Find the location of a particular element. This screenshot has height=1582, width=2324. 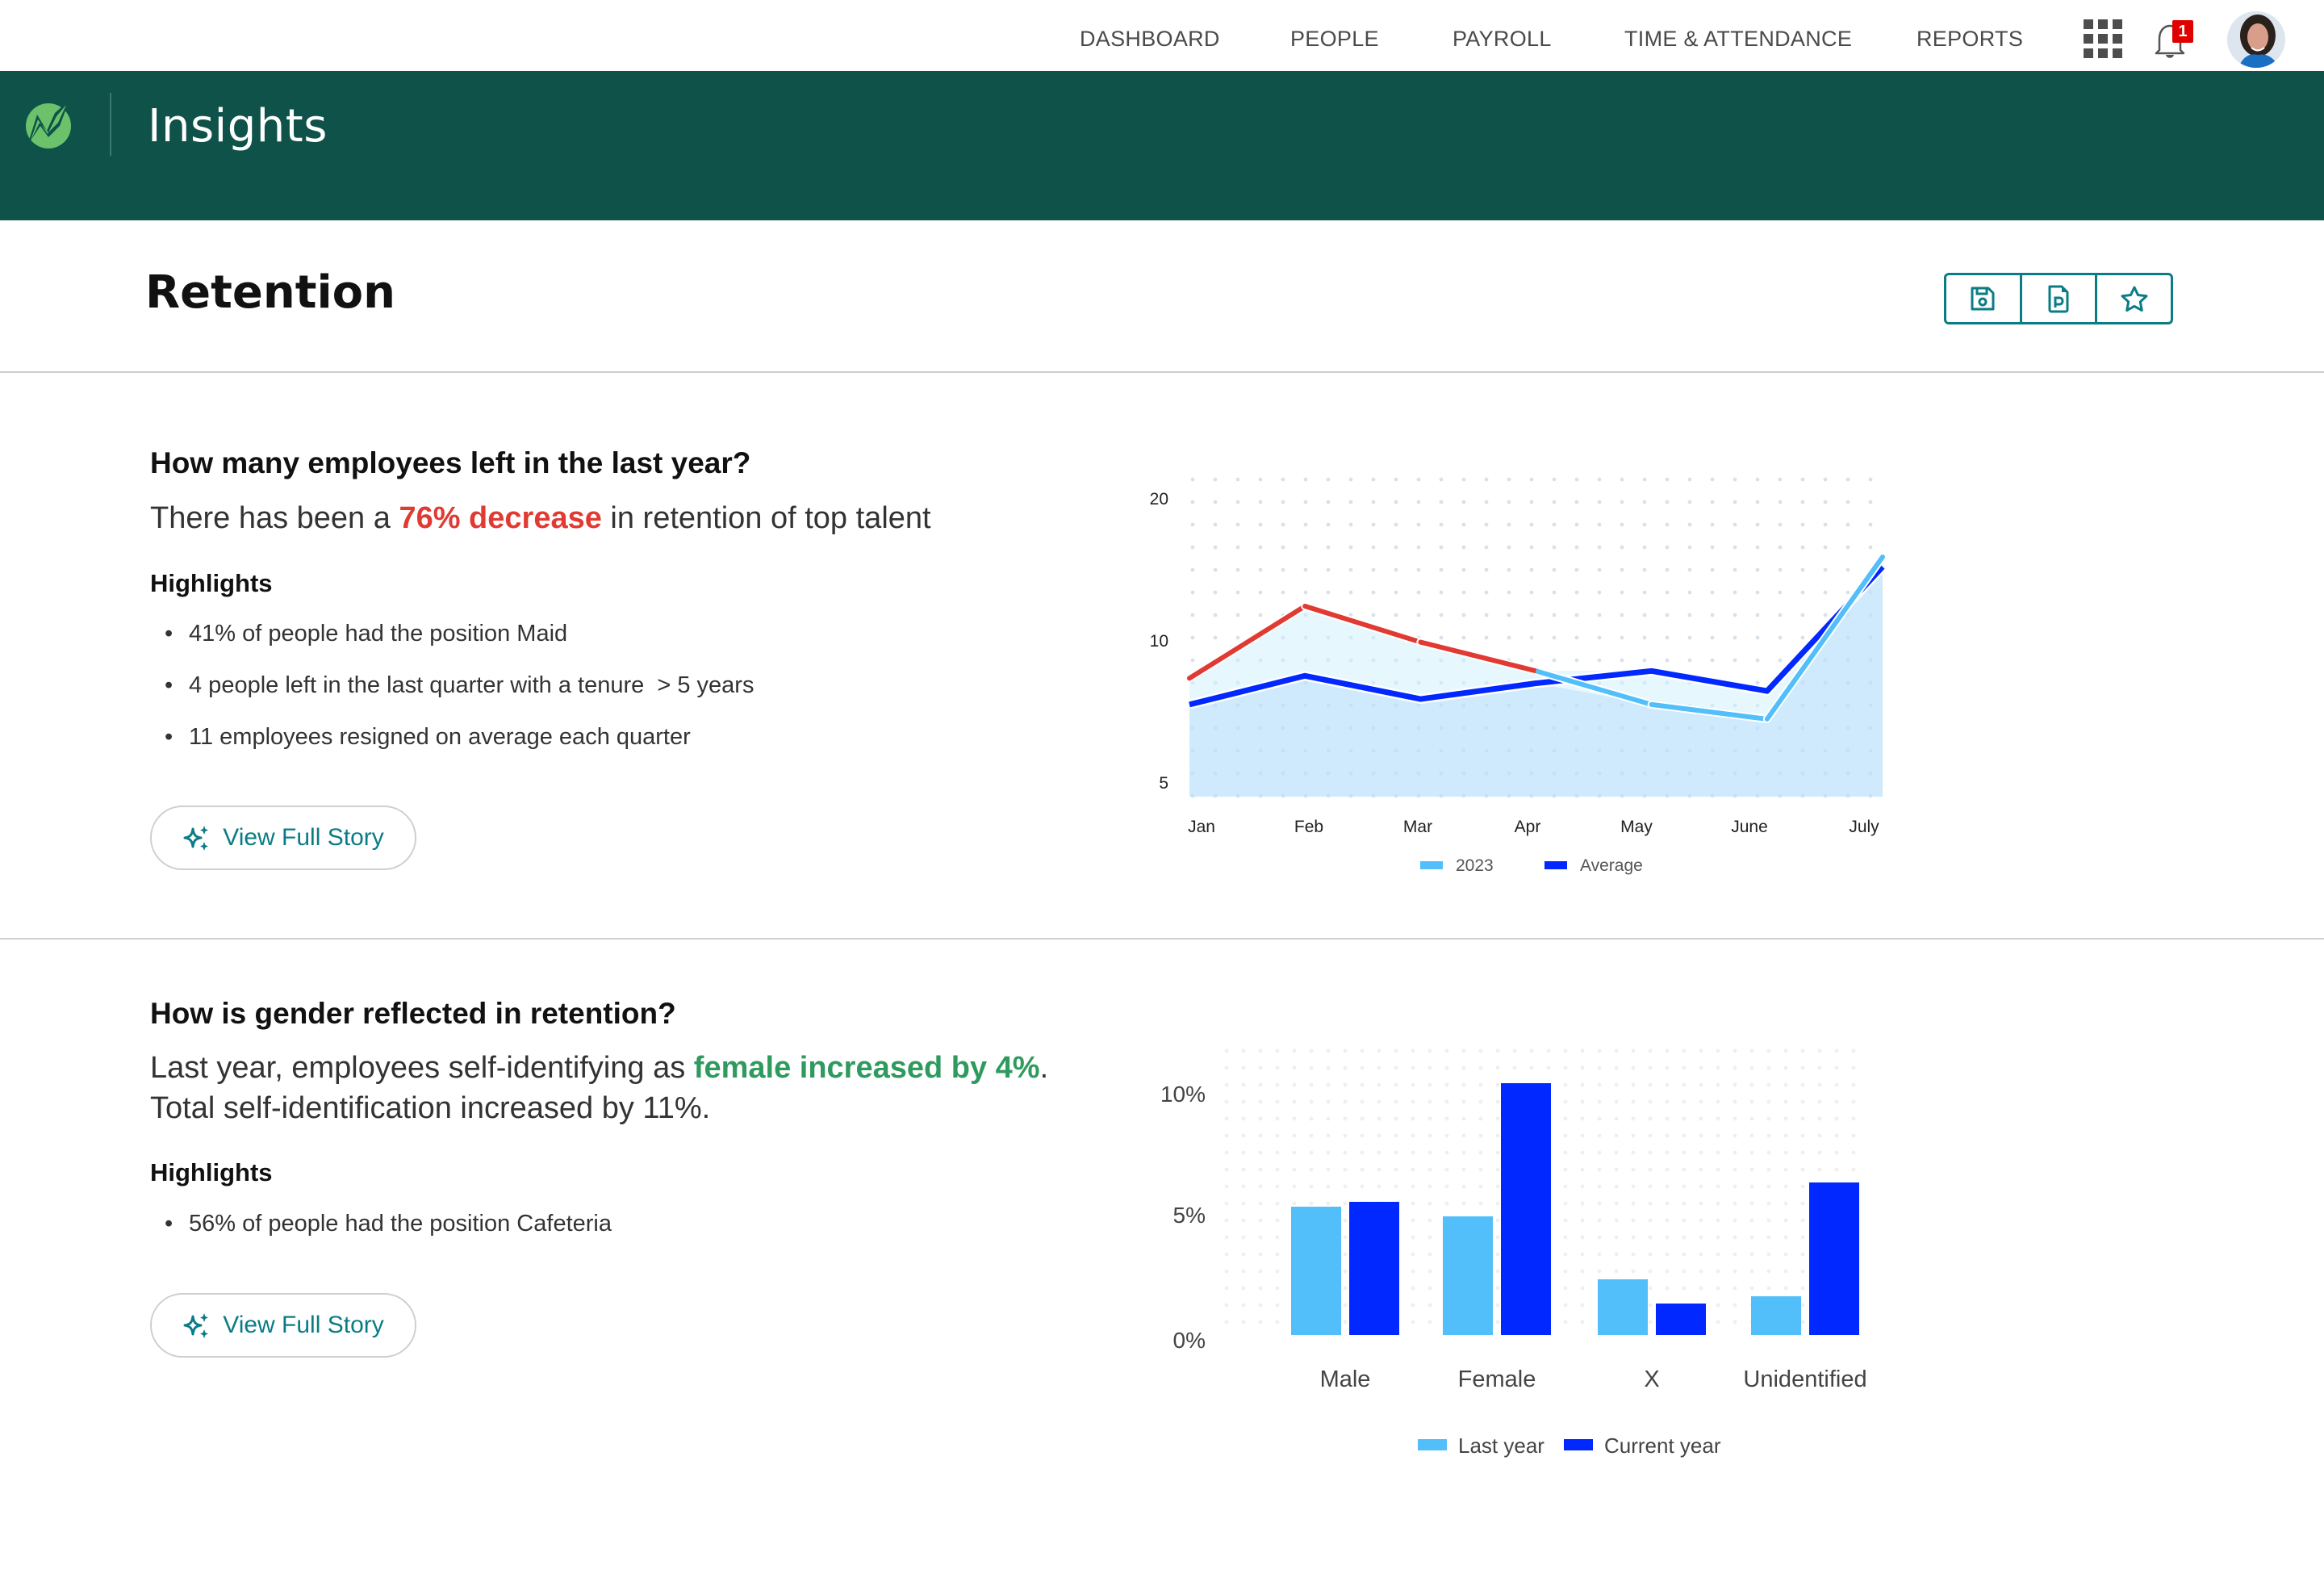

bar-unidentified-last-year is located at coordinates (1776, 1315).